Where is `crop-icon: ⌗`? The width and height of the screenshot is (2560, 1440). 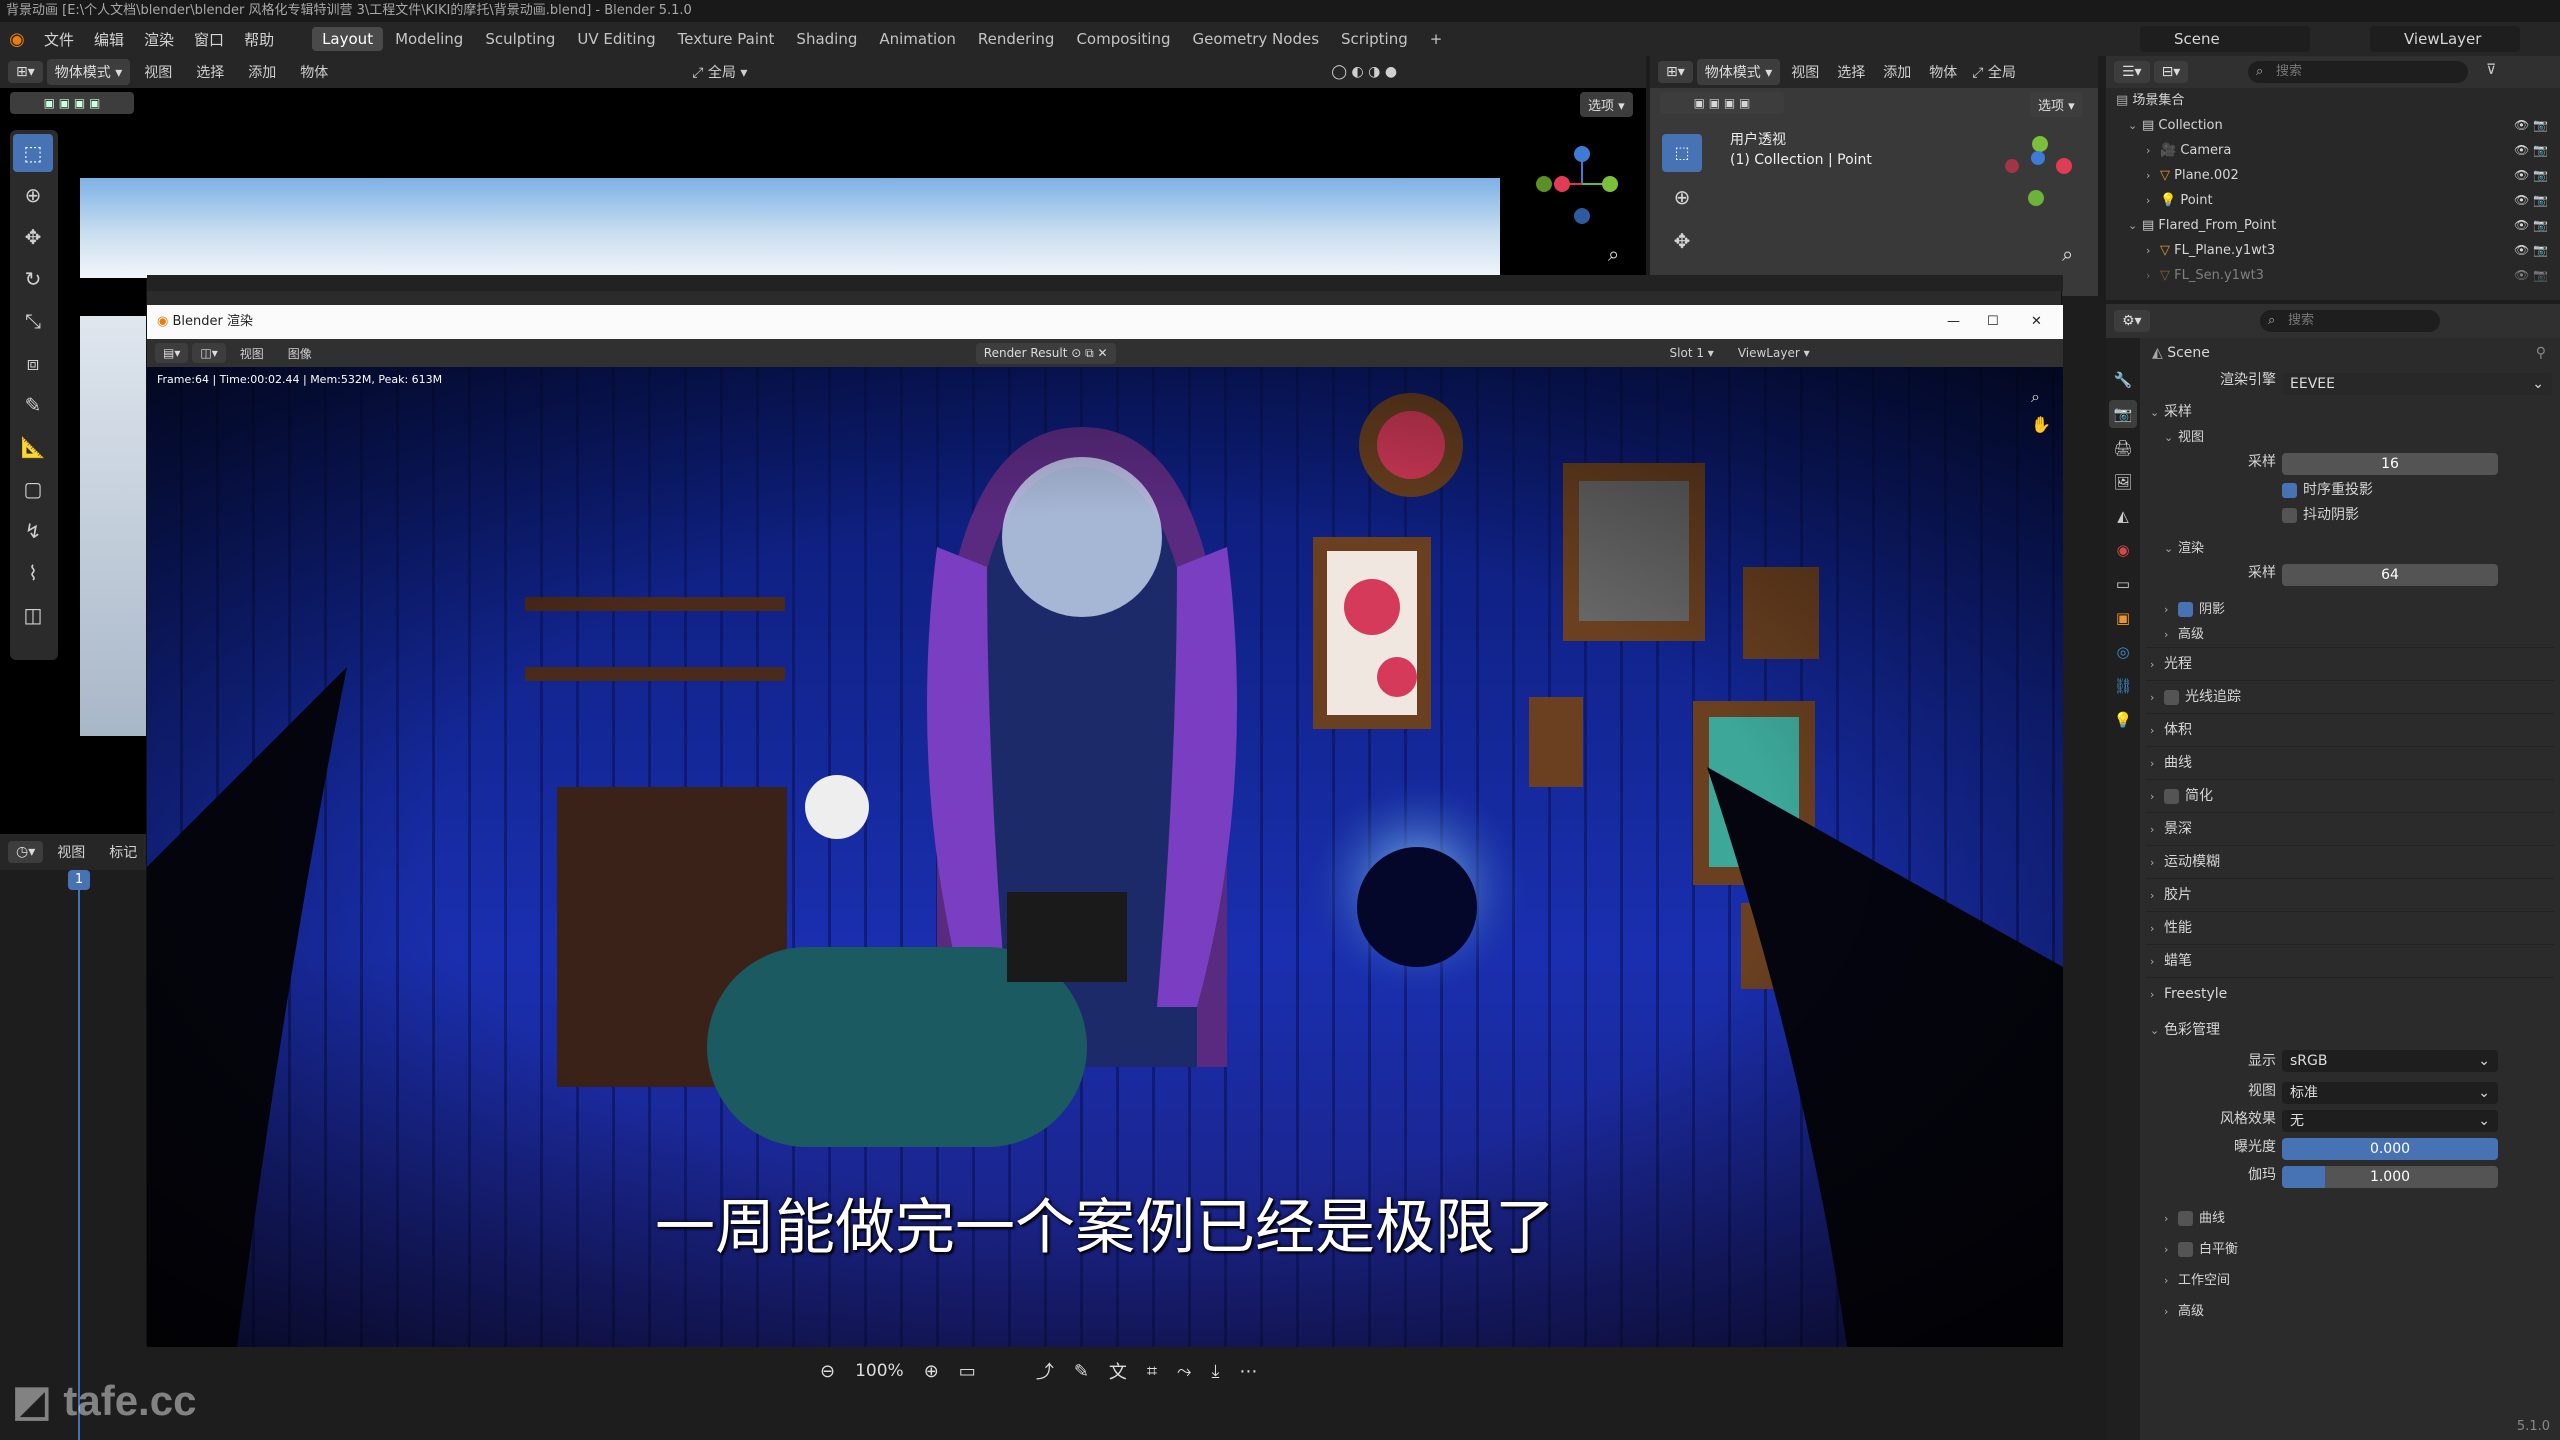
crop-icon: ⌗ is located at coordinates (1152, 1371).